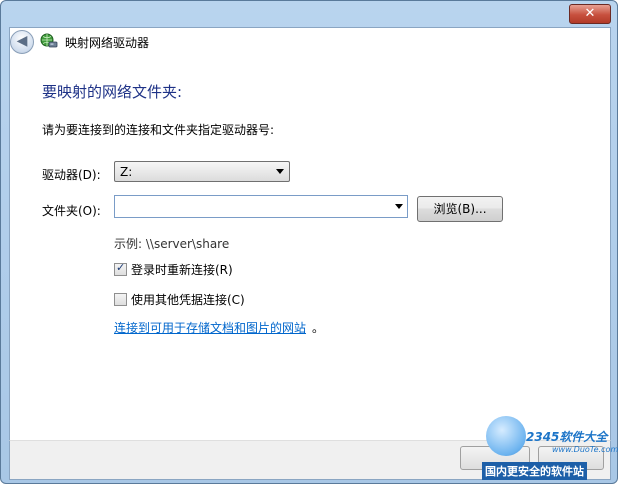  Describe the element at coordinates (585, 449) in the screenshot. I see `watermark-url: www.DuoTe.com` at that location.